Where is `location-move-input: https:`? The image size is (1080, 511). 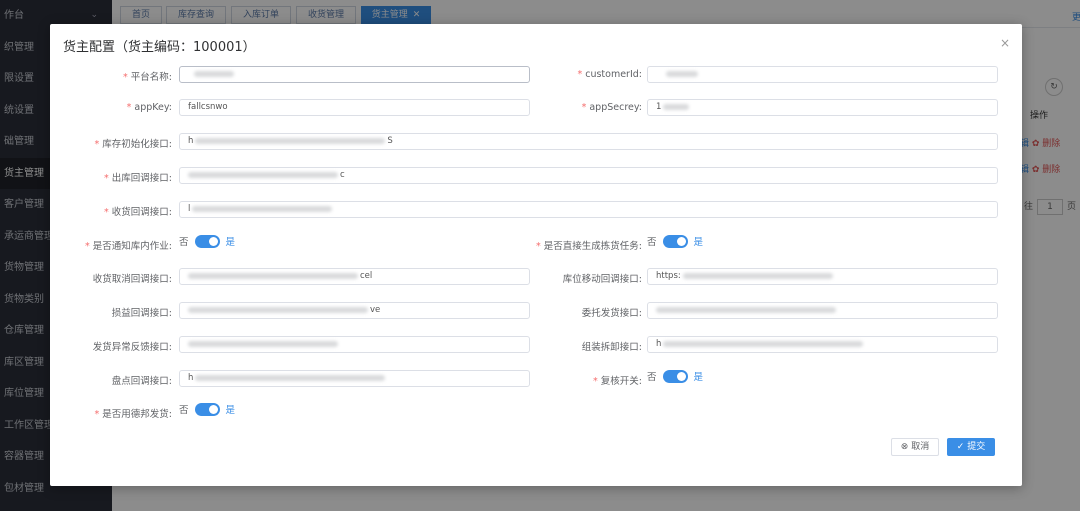
location-move-input: https: is located at coordinates (822, 276).